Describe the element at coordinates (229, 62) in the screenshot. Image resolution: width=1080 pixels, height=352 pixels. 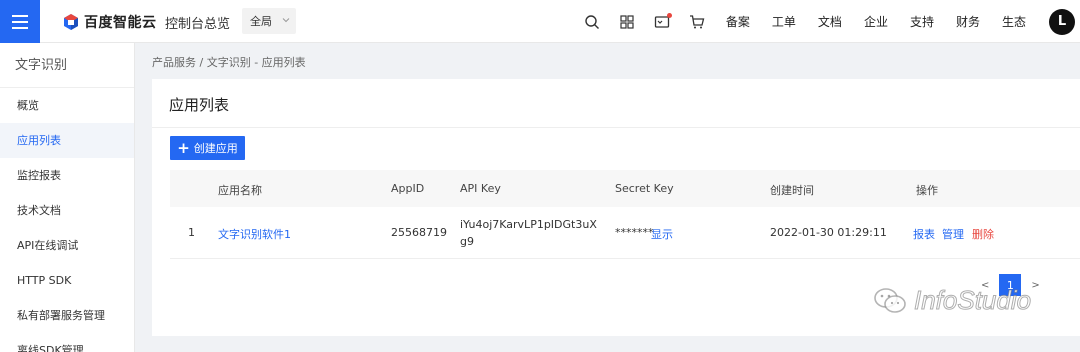
I see `breadcrumb: 产品服务 / 文字识别 - 应用列表` at that location.